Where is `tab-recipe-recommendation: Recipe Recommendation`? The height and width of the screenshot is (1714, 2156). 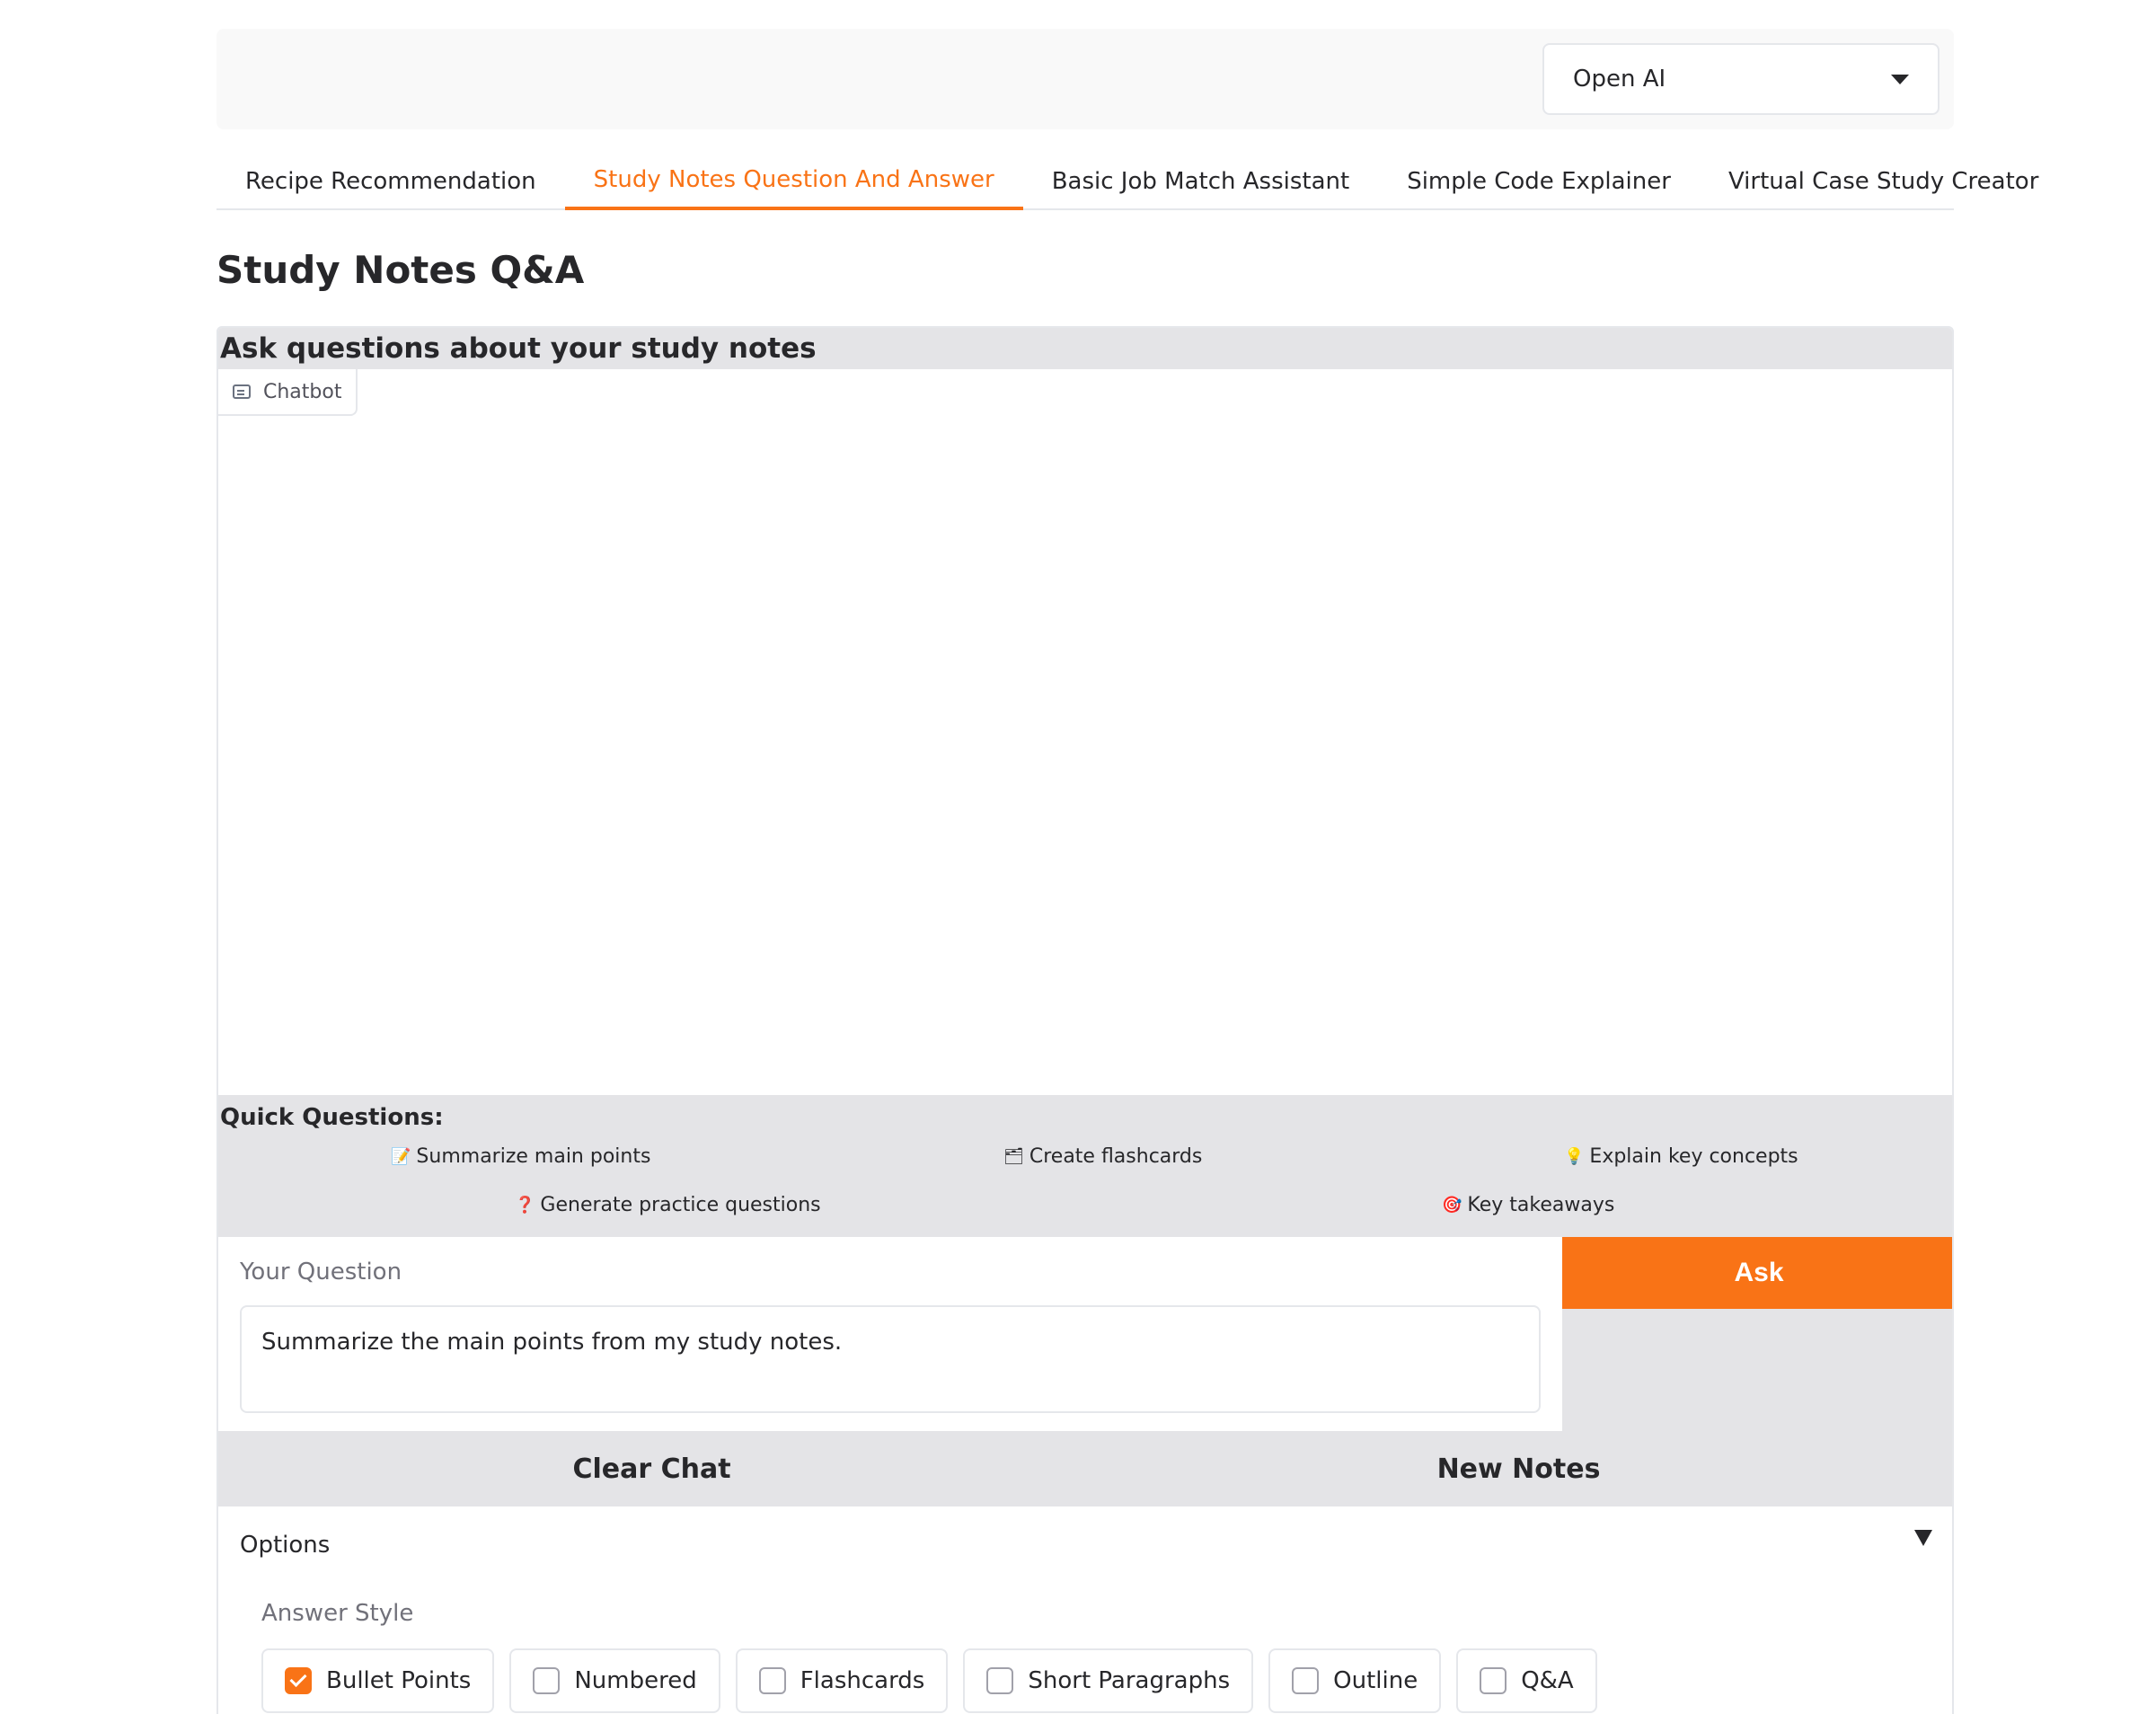
tab-recipe-recommendation: Recipe Recommendation is located at coordinates (390, 181).